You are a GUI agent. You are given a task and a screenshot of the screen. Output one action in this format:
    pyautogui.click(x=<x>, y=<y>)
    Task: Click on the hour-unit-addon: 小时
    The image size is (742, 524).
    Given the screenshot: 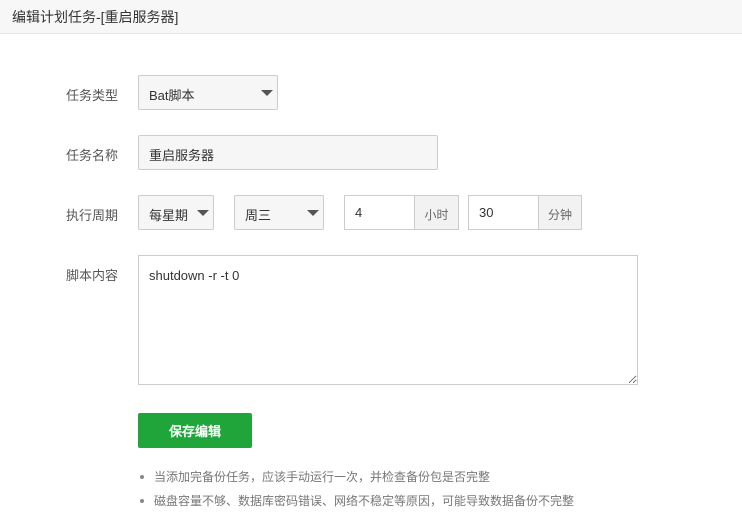 What is the action you would take?
    pyautogui.click(x=437, y=212)
    